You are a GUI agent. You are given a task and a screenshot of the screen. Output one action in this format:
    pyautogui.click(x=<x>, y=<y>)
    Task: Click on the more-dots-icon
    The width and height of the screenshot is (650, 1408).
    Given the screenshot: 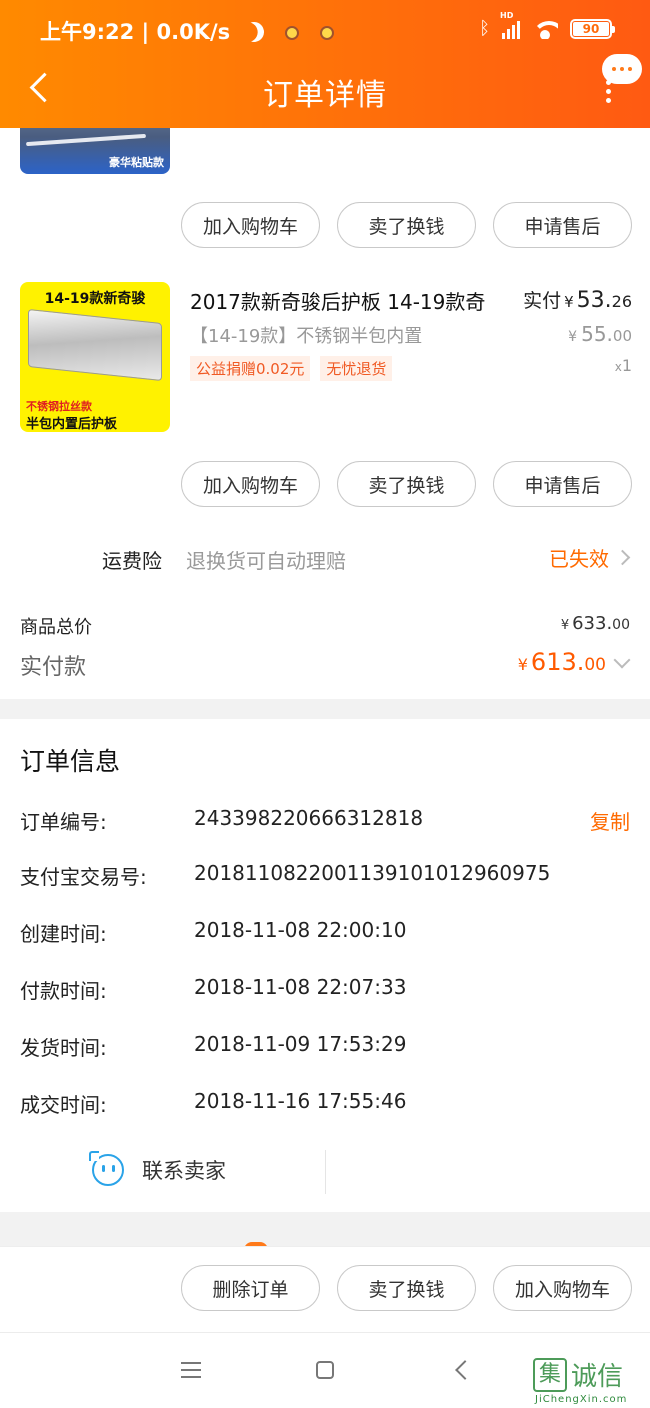 What is the action you would take?
    pyautogui.click(x=608, y=93)
    